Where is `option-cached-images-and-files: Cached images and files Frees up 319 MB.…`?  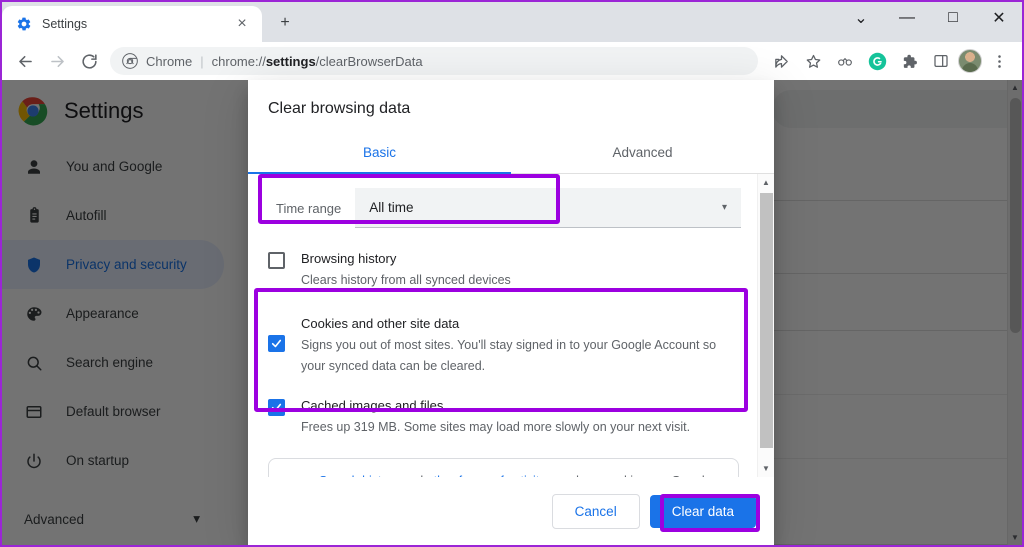
option-cached-images-and-files: Cached images and files Frees up 319 MB.… is located at coordinates (502, 416).